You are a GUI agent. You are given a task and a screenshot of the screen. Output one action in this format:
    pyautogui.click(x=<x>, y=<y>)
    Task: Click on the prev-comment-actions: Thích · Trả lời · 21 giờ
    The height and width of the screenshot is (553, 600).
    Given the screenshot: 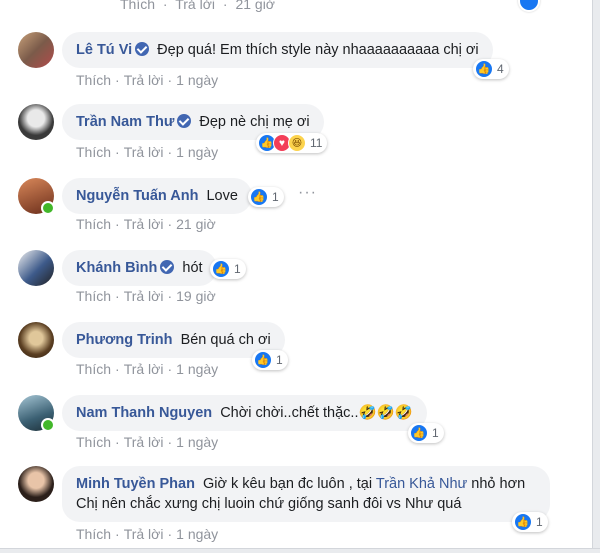 What is the action you would take?
    pyautogui.click(x=199, y=6)
    